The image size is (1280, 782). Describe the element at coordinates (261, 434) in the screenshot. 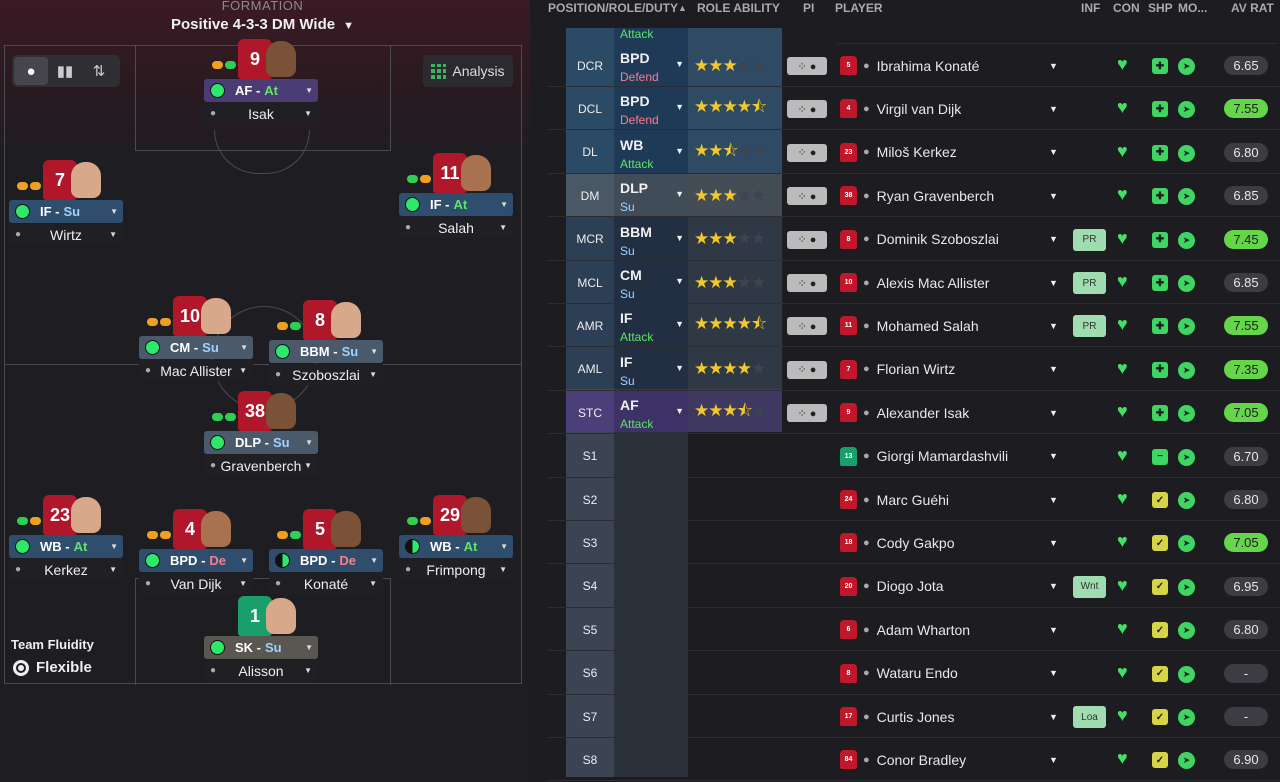

I see `player-card: 38 DLP - Su ▼ ● Gravenberch ▼` at that location.